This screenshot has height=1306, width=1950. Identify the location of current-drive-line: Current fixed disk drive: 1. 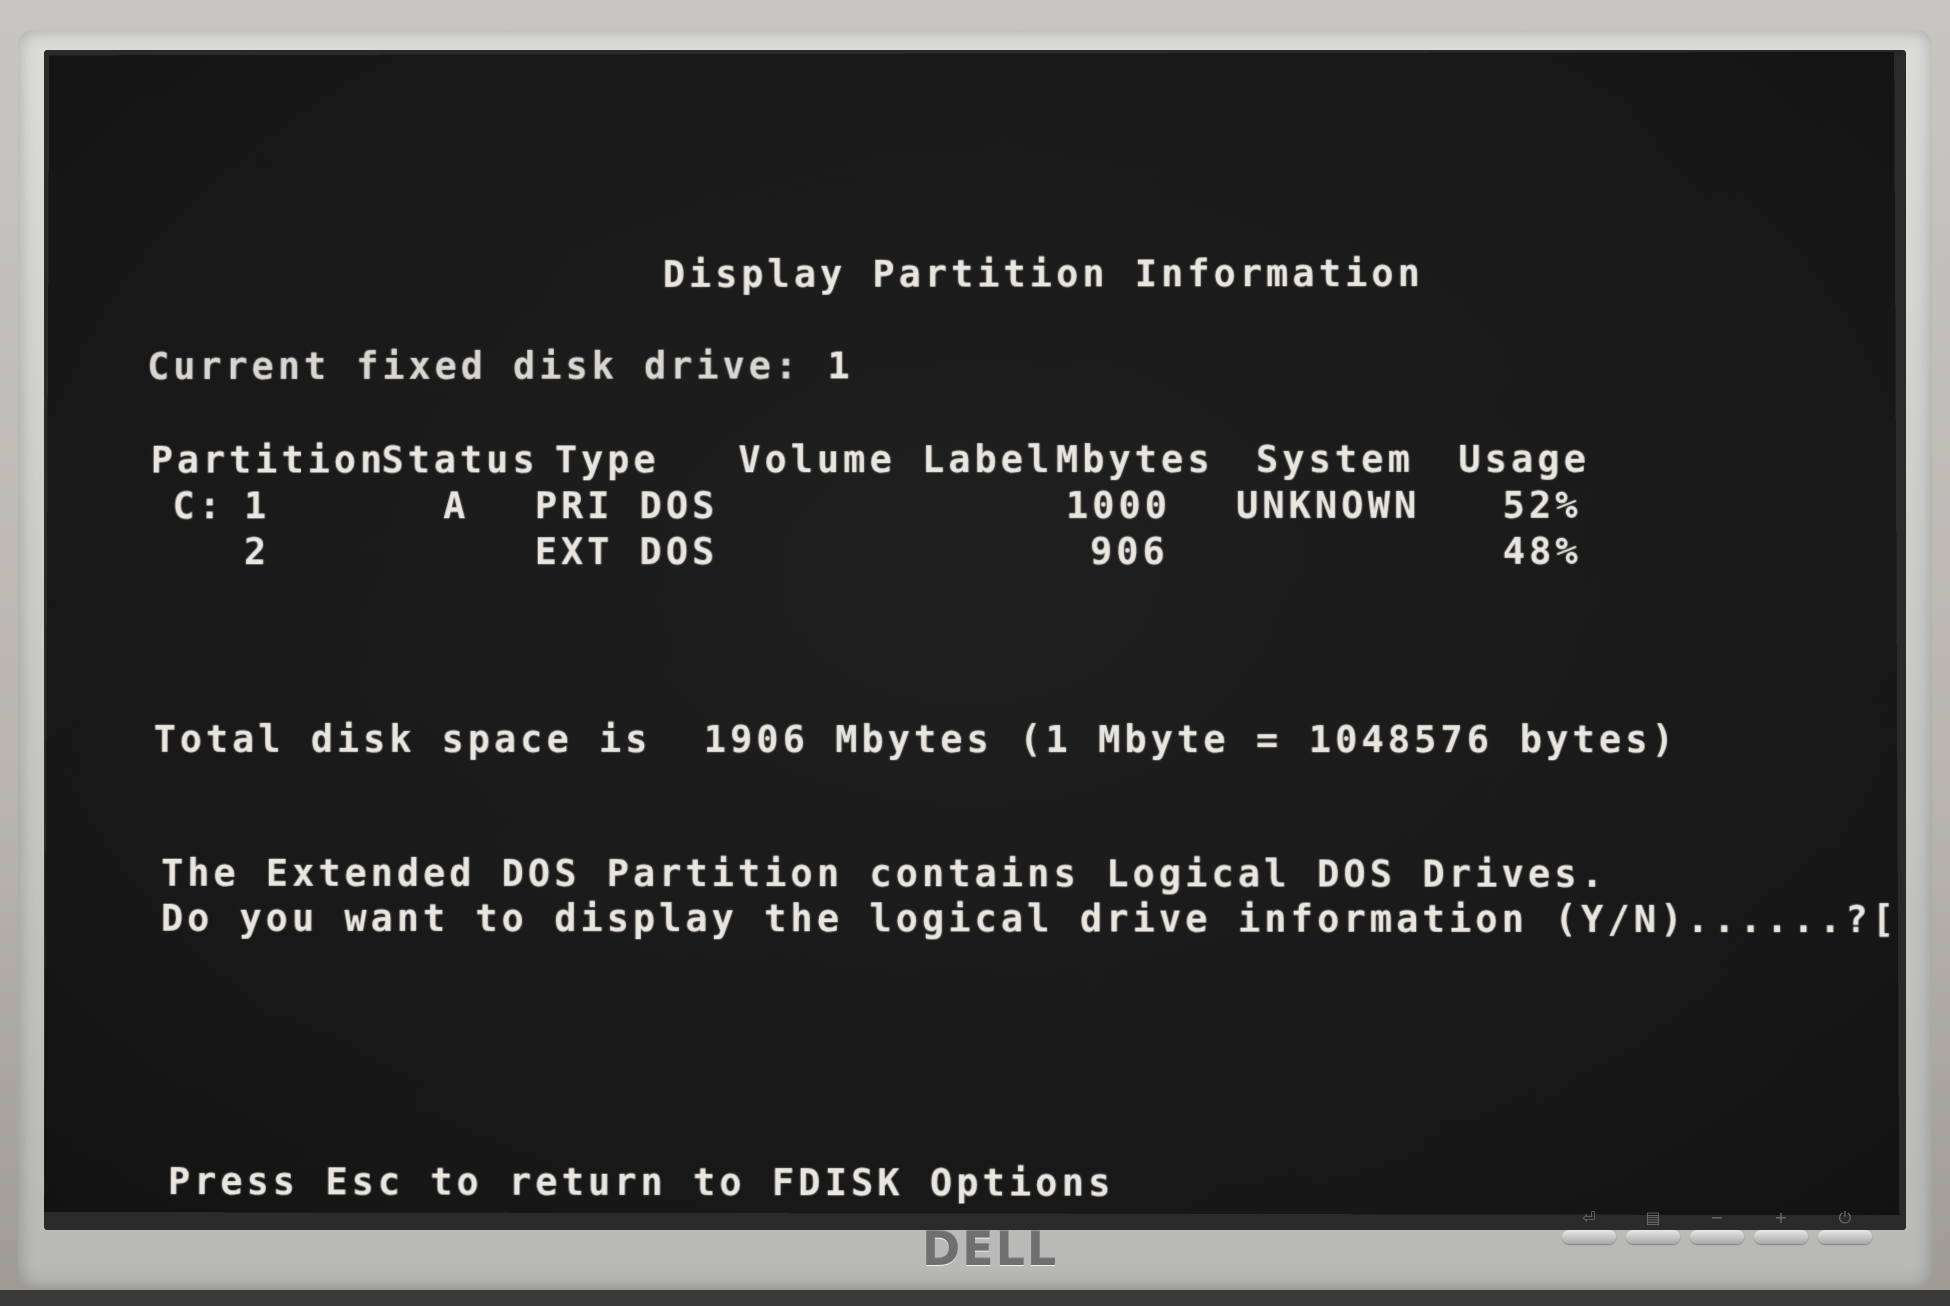
(500, 366).